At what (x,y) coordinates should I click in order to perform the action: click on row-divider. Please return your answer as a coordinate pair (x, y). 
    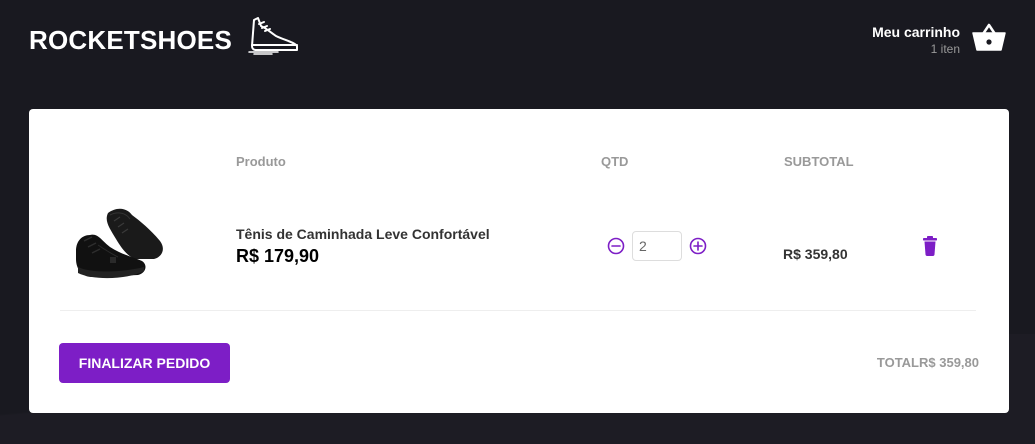
    Looking at the image, I should click on (518, 310).